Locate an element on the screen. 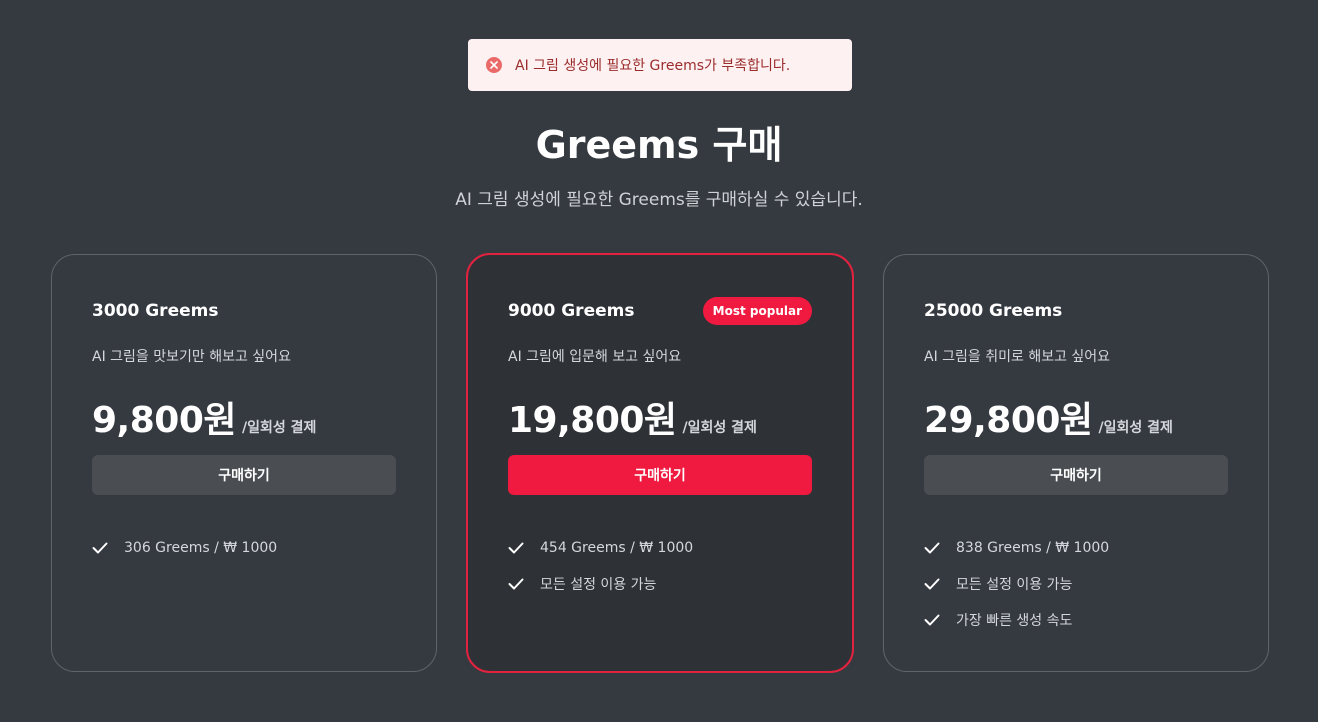  plan-name: 9000 Greems is located at coordinates (571, 311).